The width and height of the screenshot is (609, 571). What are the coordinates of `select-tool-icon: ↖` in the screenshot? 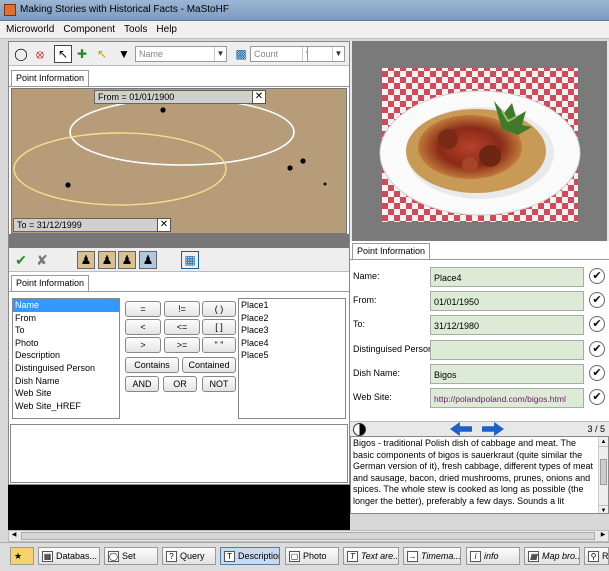 It's located at (102, 54).